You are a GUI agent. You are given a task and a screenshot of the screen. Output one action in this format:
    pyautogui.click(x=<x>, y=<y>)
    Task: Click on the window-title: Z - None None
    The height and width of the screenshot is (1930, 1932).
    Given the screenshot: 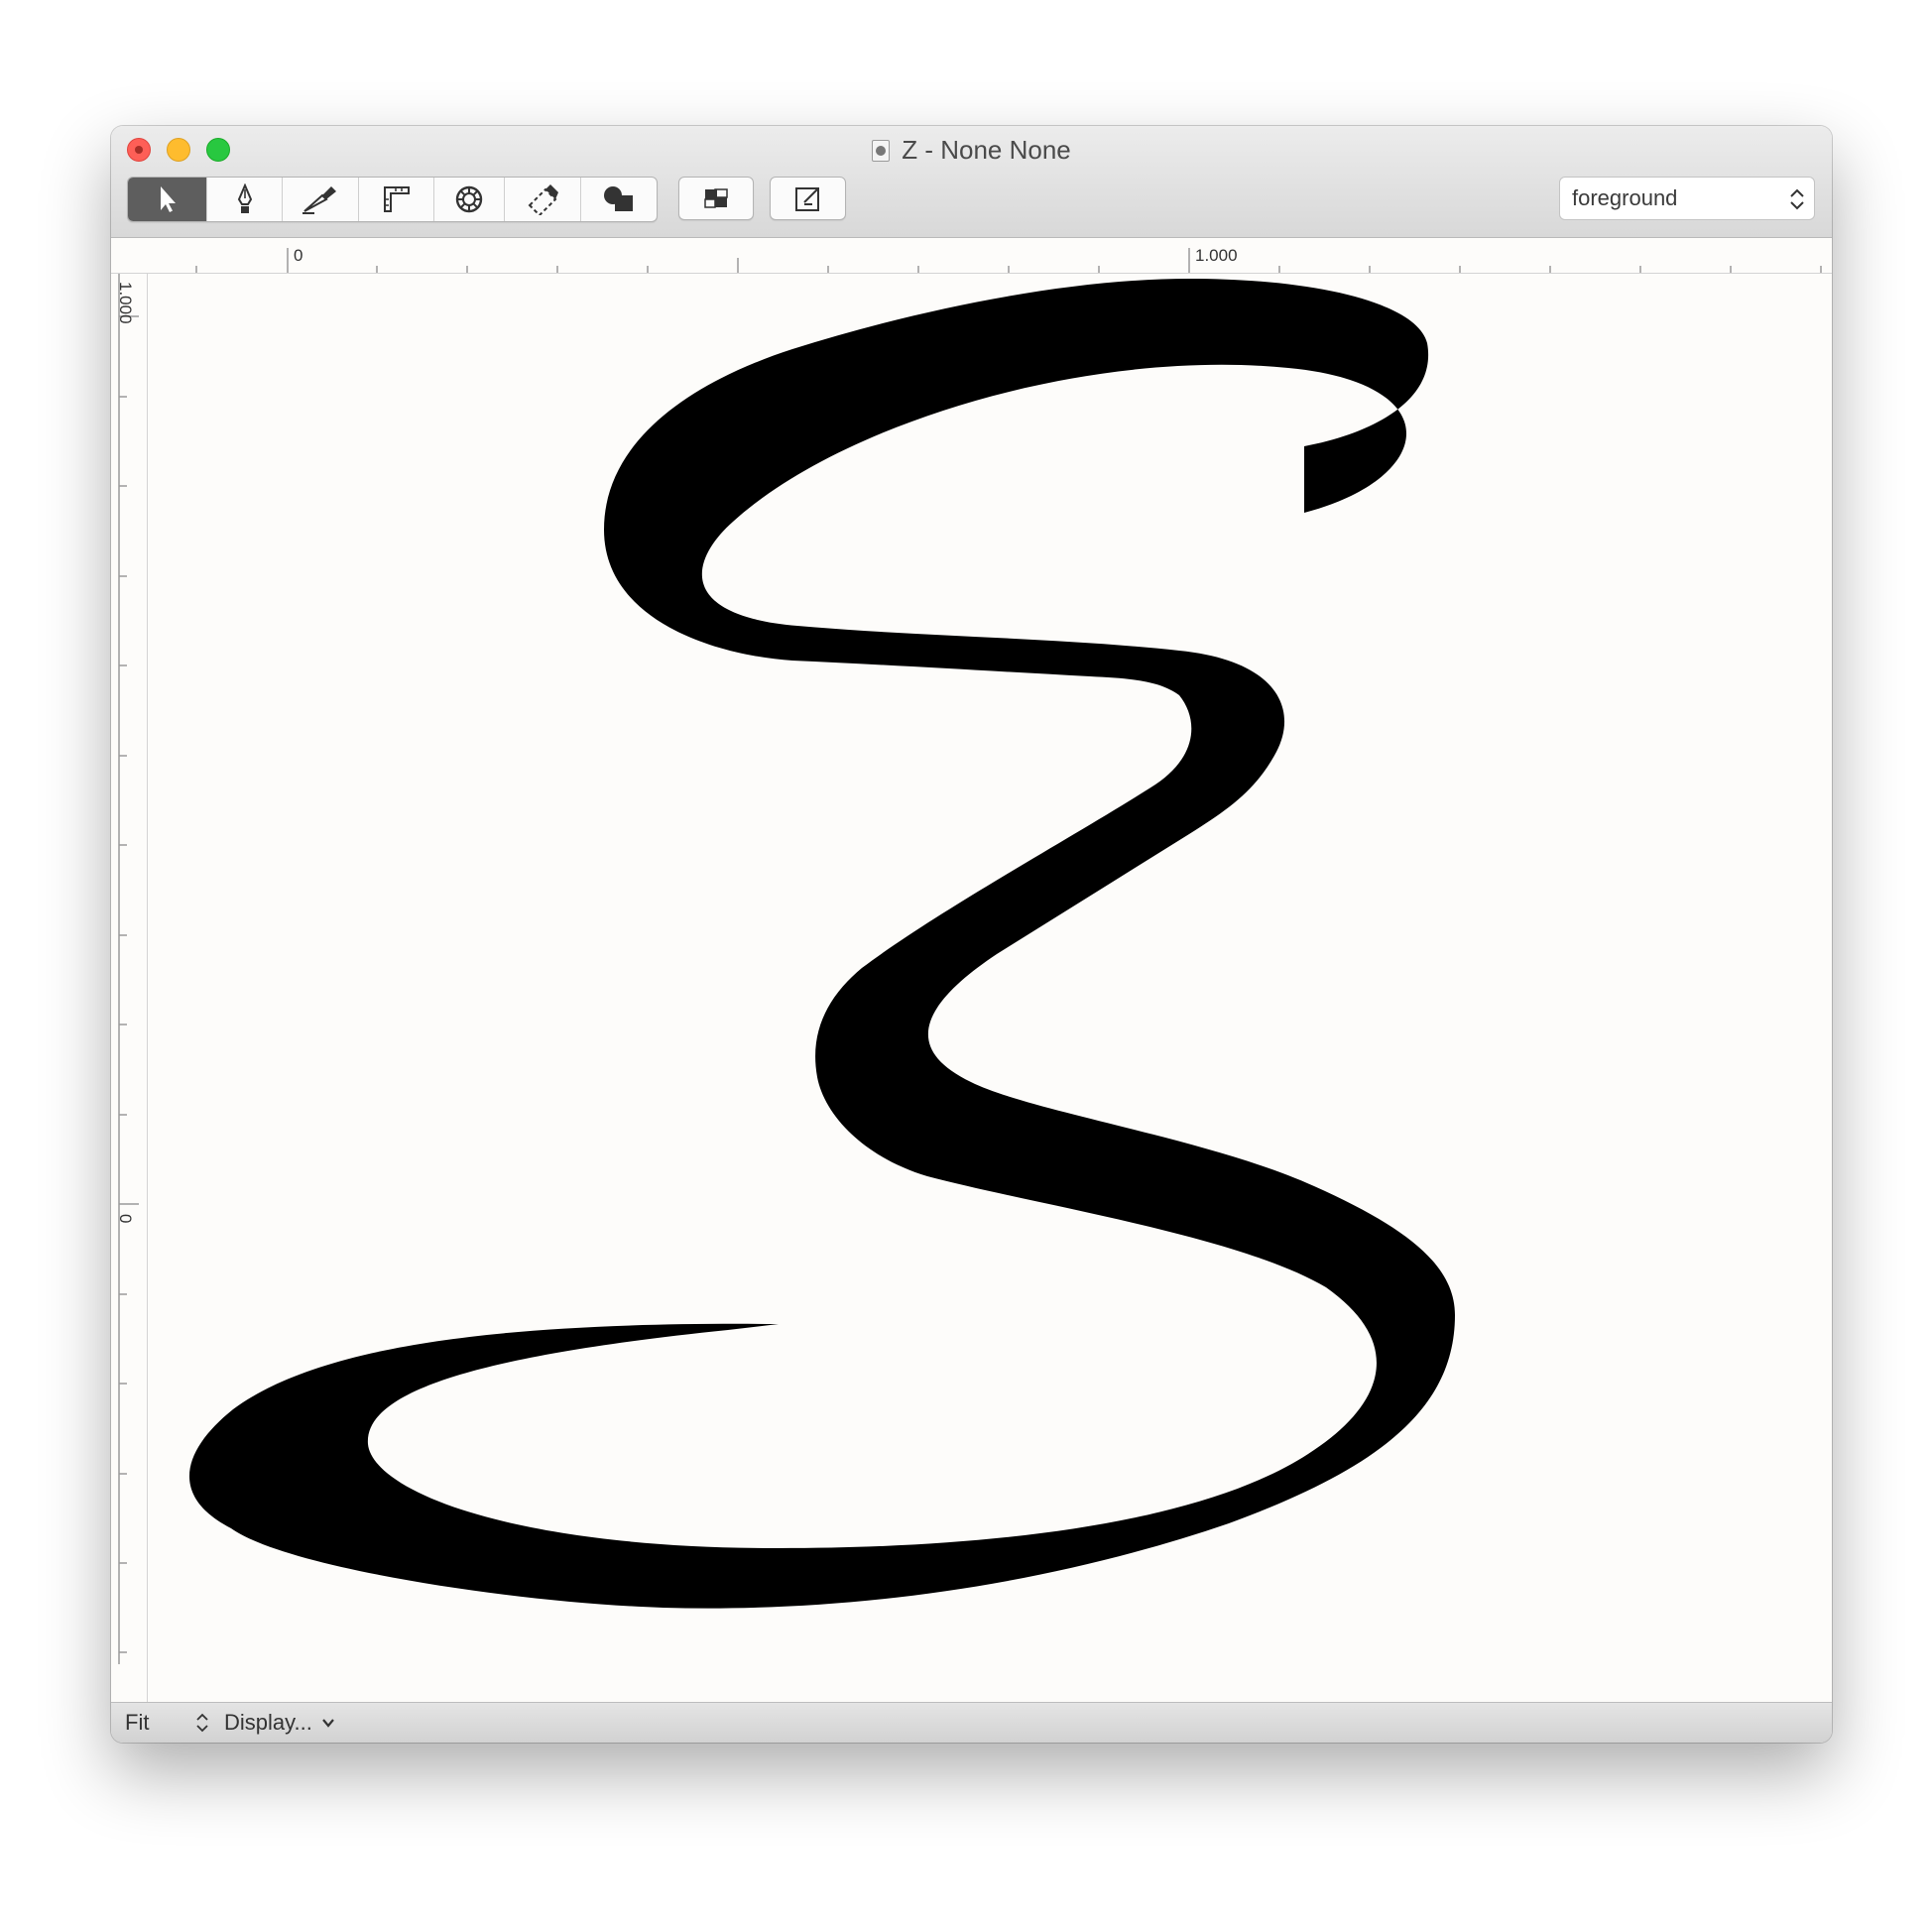 What is the action you would take?
    pyautogui.click(x=986, y=150)
    